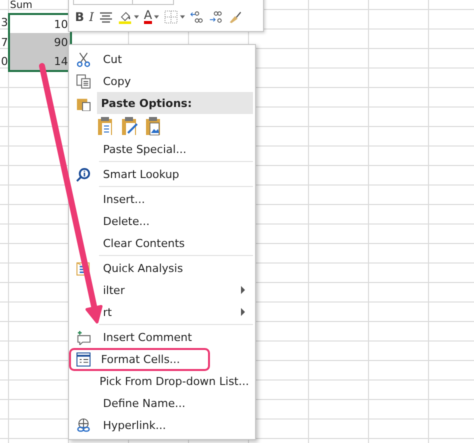 Image resolution: width=474 pixels, height=443 pixels. What do you see at coordinates (235, 17) in the screenshot?
I see `paintbrush-icon` at bounding box center [235, 17].